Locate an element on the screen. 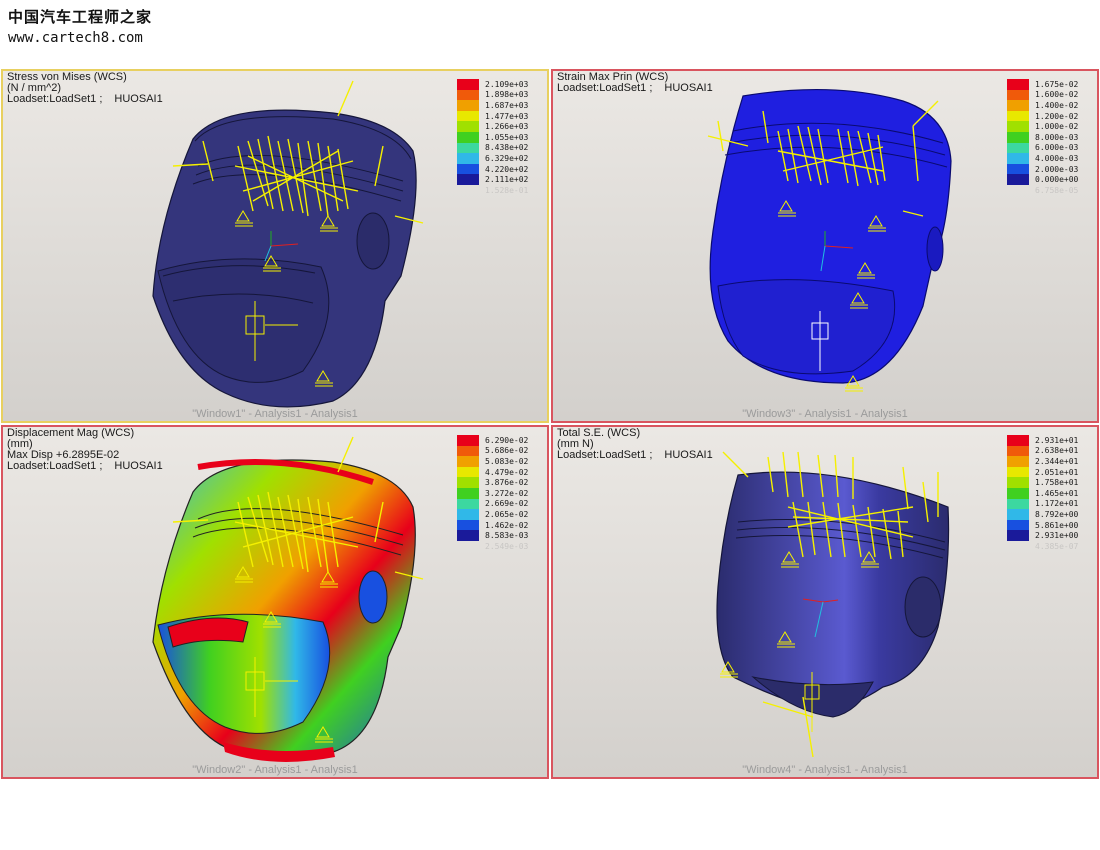 This screenshot has height=850, width=1100. legend-value: 3.272e-02 is located at coordinates (507, 493).